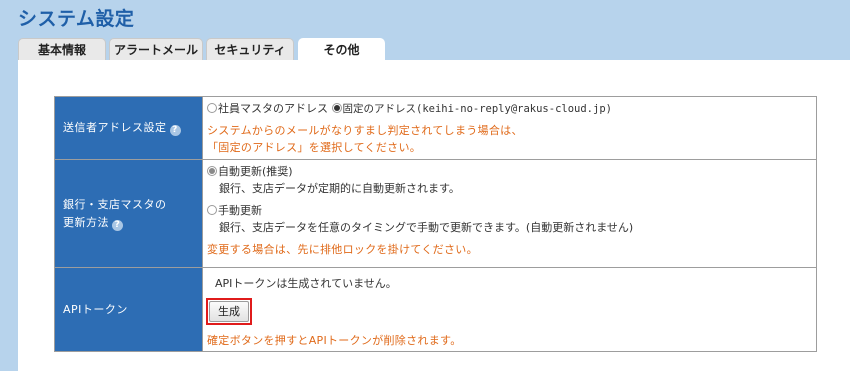 The image size is (850, 371). Describe the element at coordinates (86, 222) in the screenshot. I see `bank-master-label-line2: 更新方法` at that location.